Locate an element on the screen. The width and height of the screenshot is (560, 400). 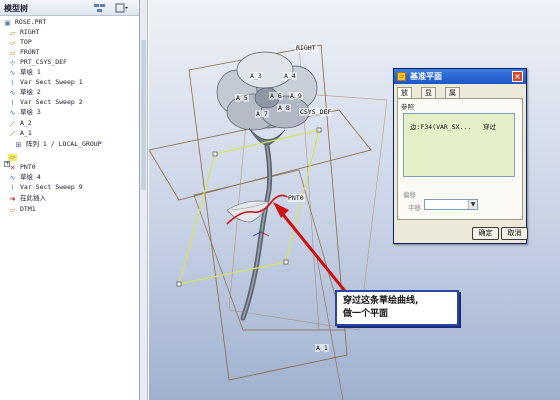
callout-line-1: 穿过这条草绘曲线, is located at coordinates (381, 301).